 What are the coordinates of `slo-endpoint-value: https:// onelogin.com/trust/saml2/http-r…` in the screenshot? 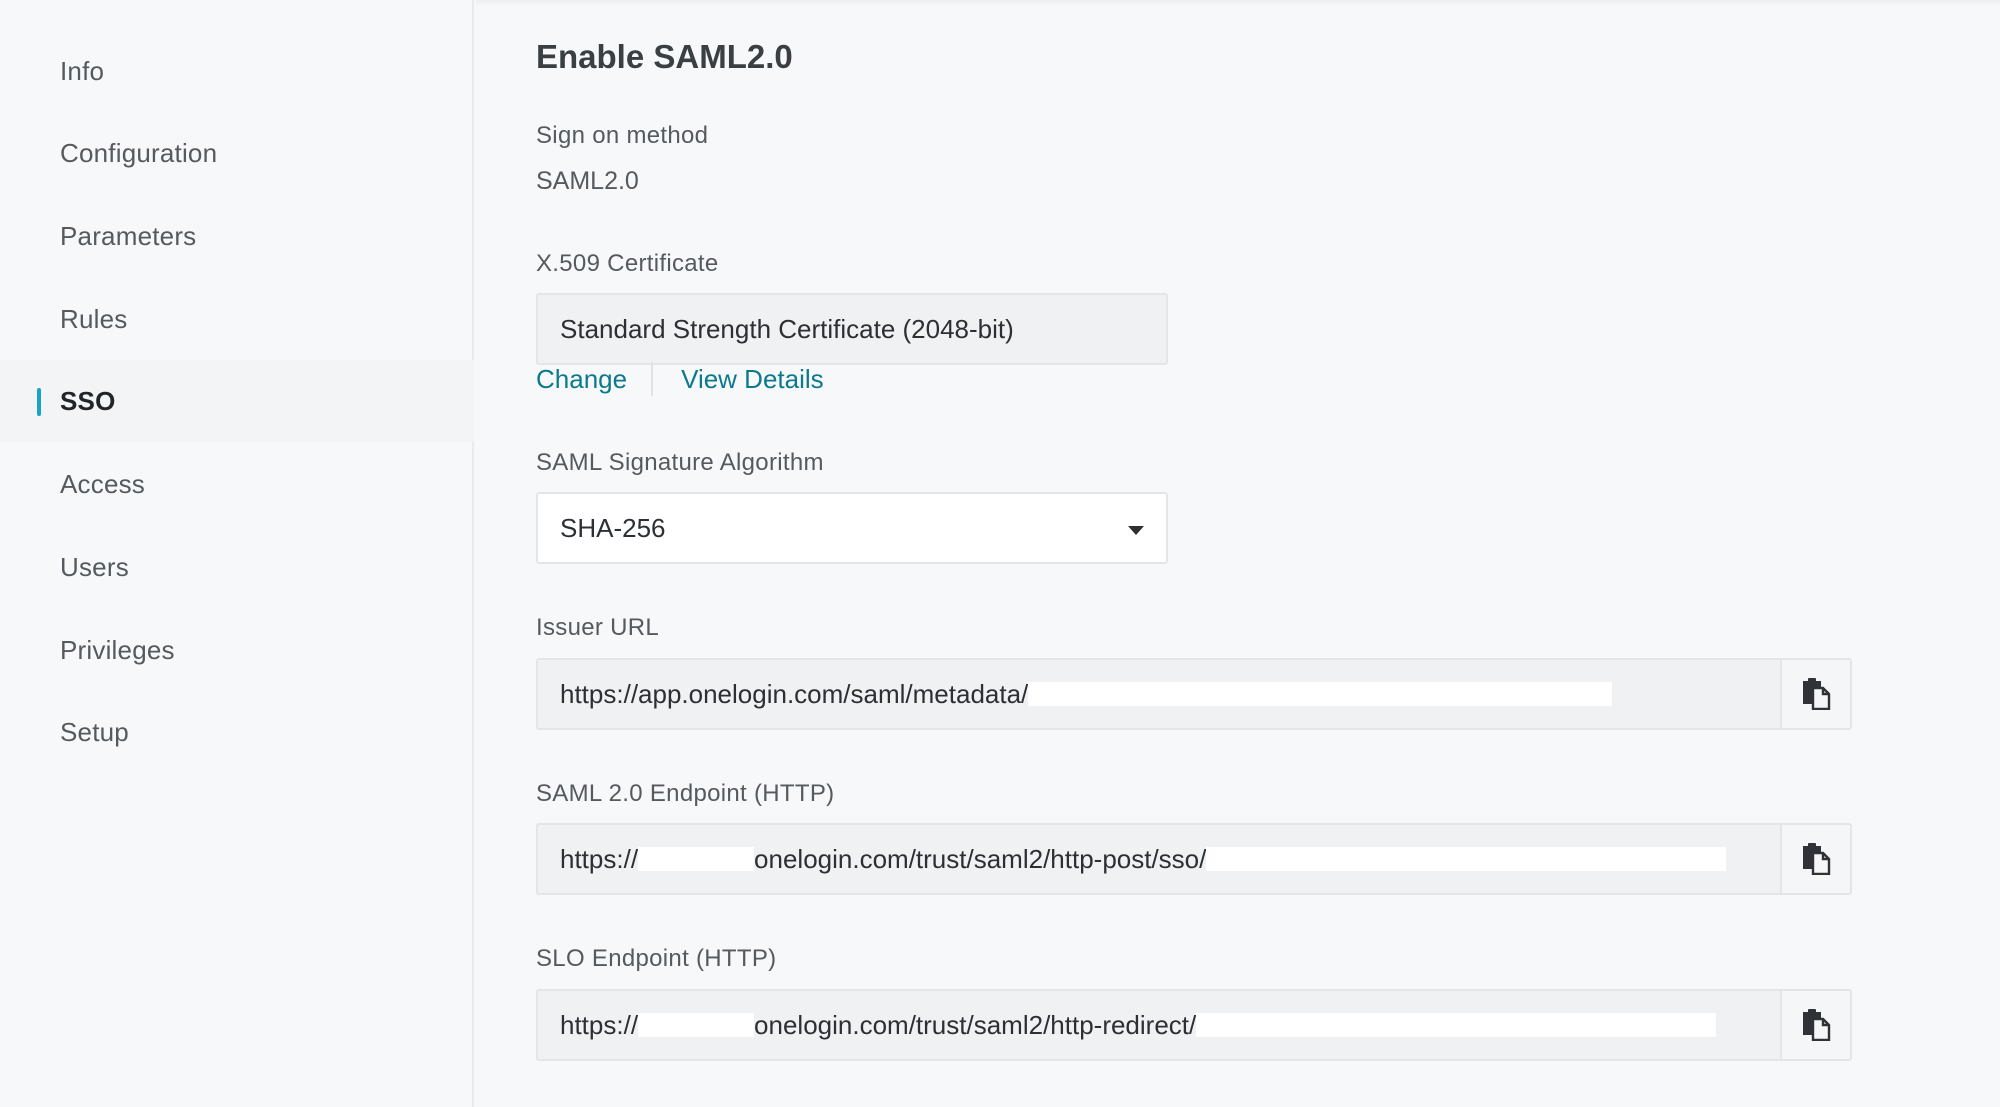 It's located at (1160, 1025).